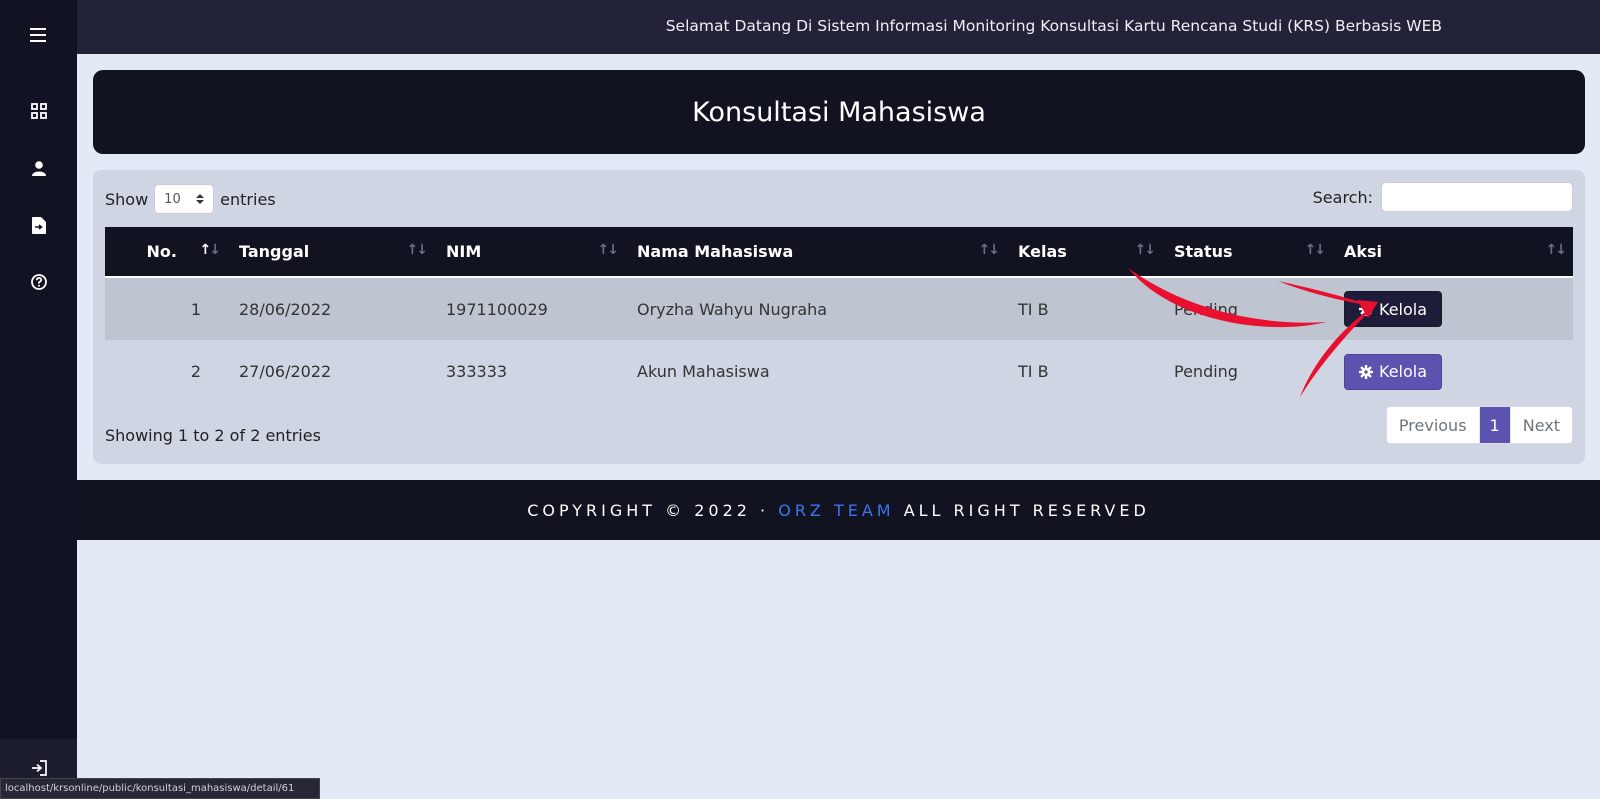 This screenshot has width=1600, height=799. What do you see at coordinates (248, 199) in the screenshot?
I see `entries-label: entries` at bounding box center [248, 199].